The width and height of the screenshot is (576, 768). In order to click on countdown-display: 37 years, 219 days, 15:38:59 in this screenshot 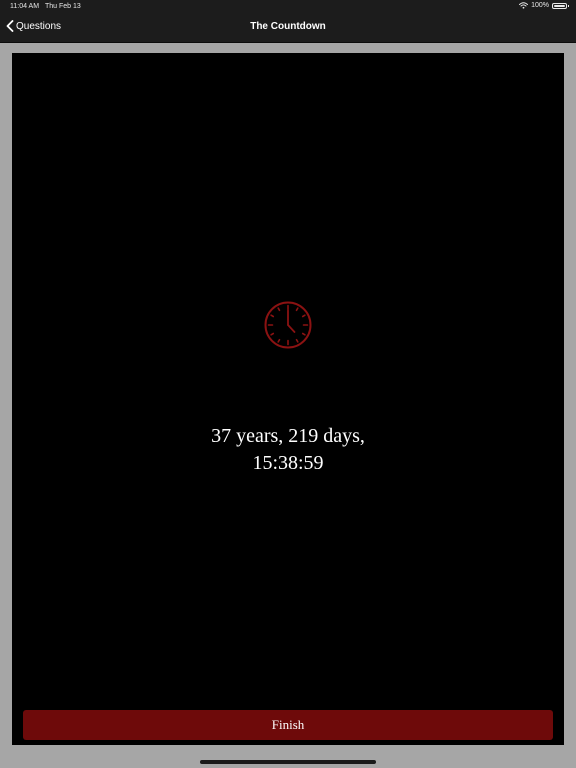, I will do `click(288, 450)`.